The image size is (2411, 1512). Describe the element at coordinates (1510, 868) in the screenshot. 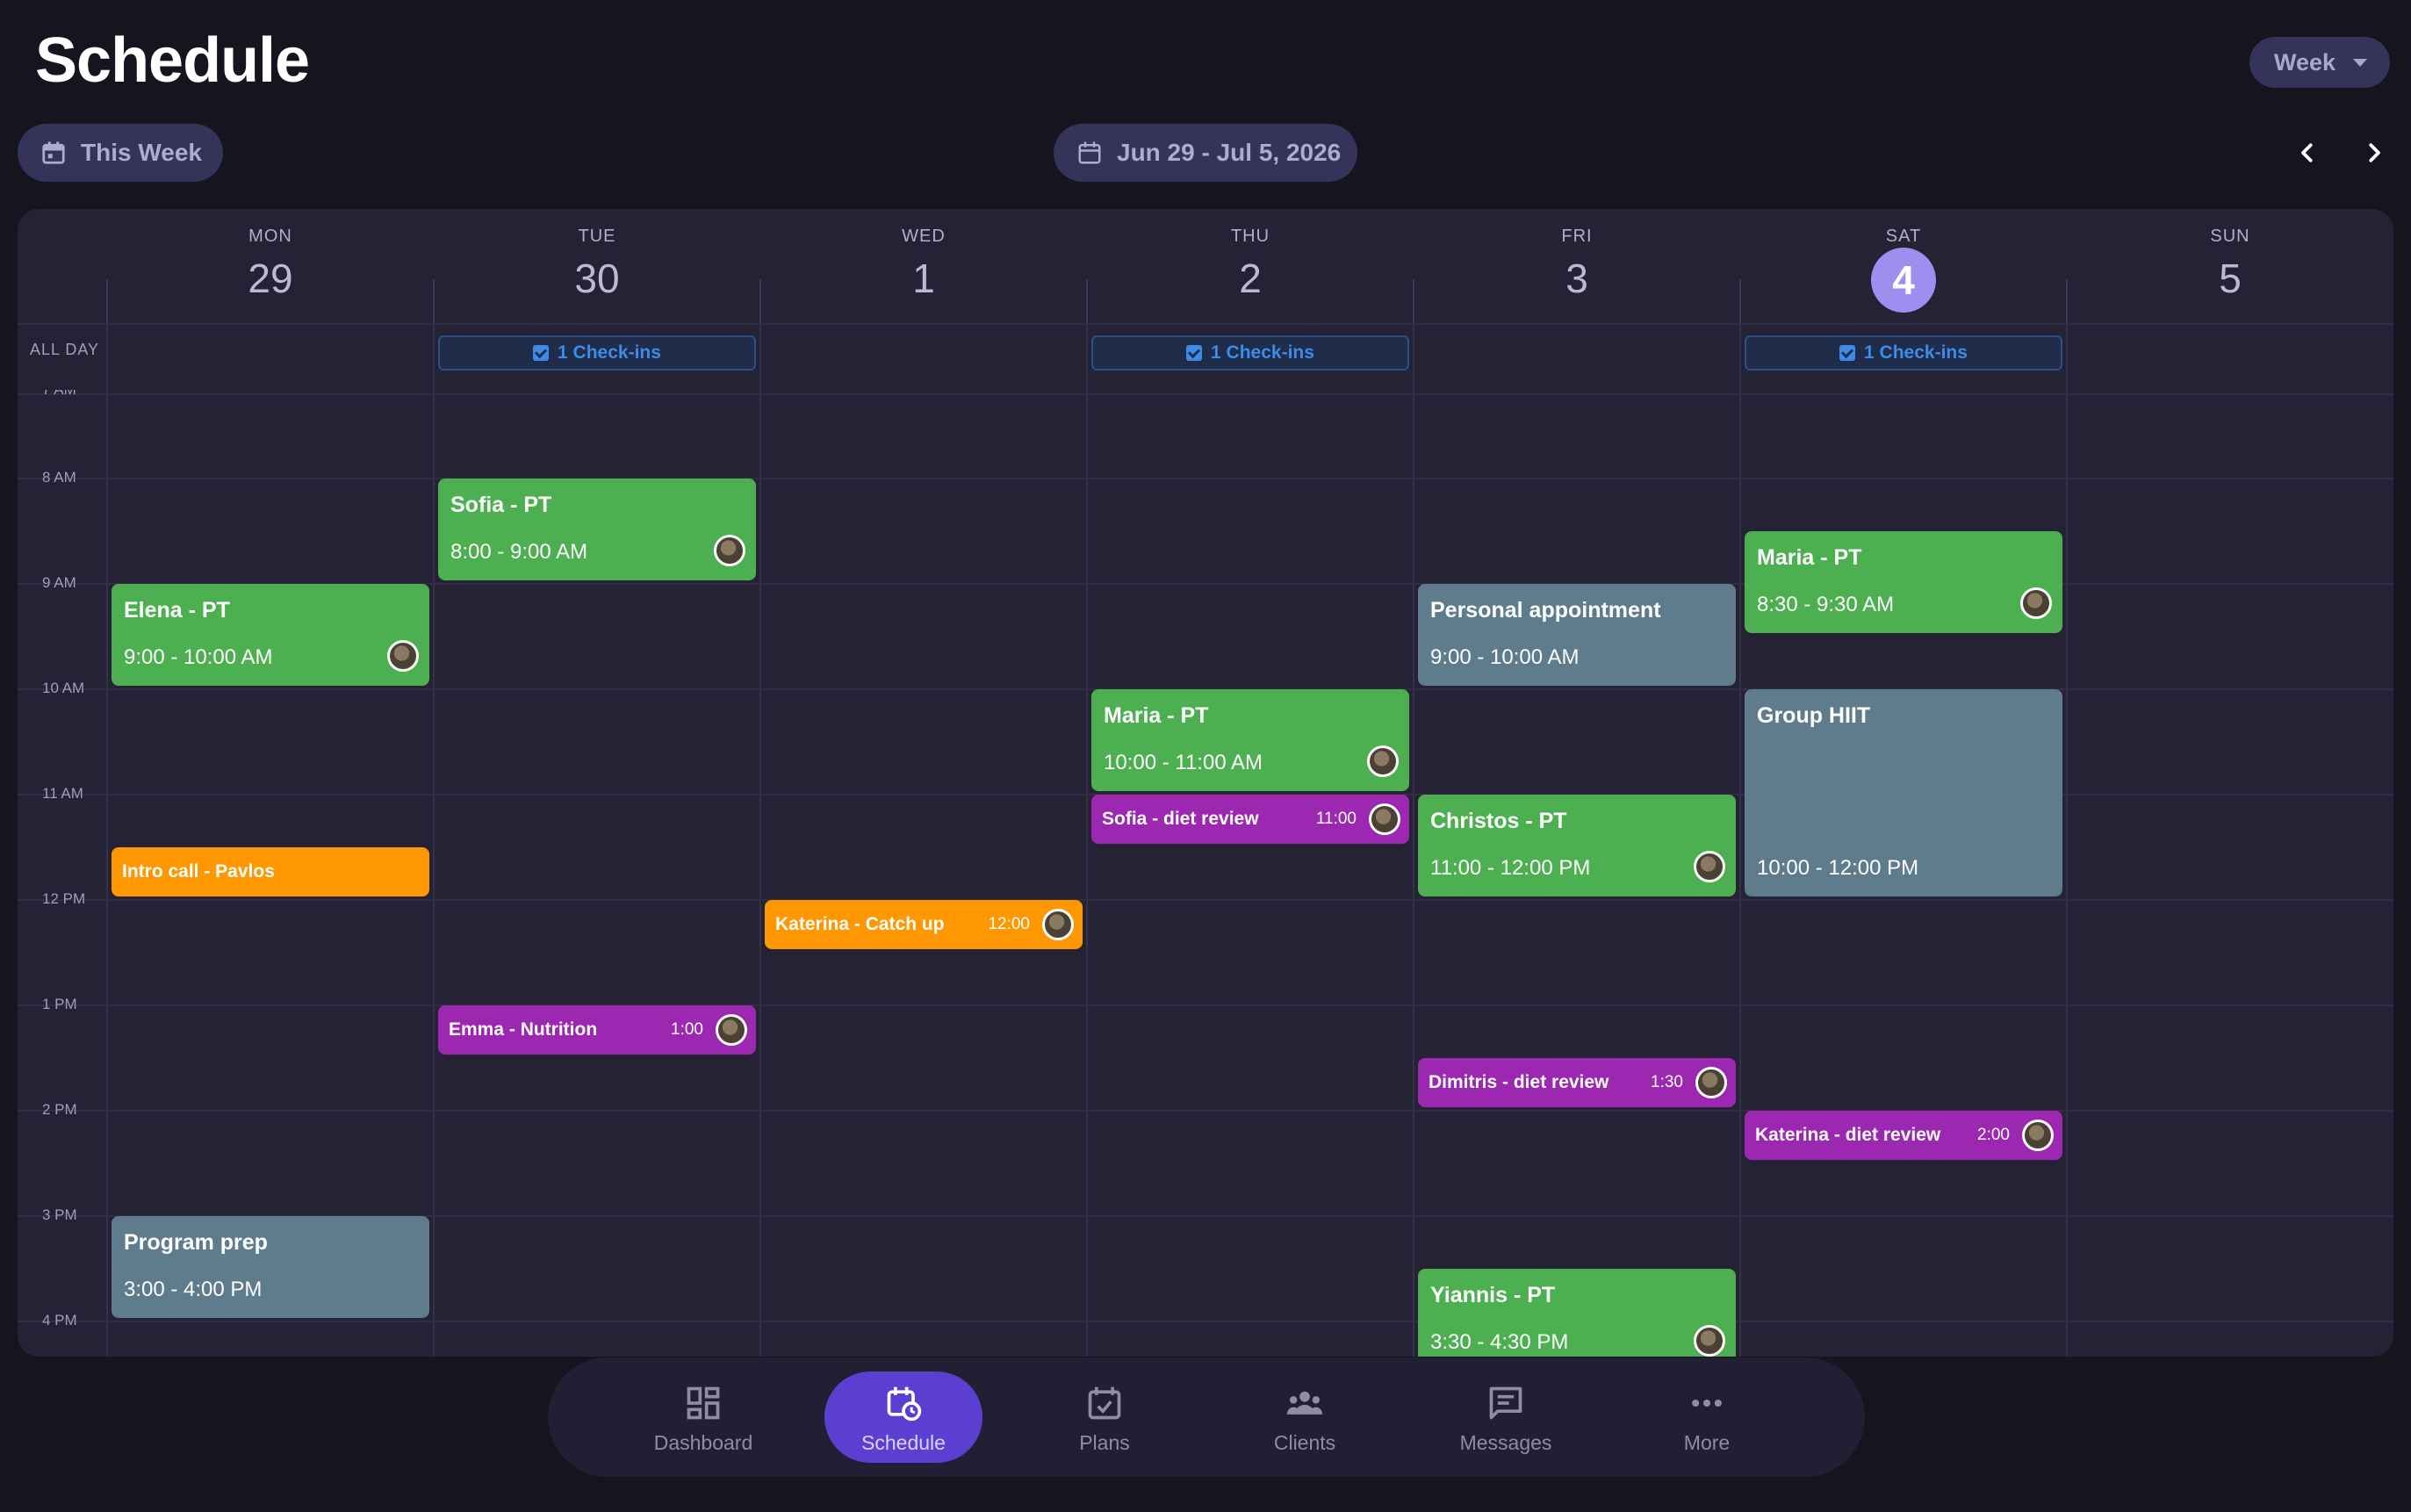

I see `event-time: 11:00 - 12:00 PM` at that location.